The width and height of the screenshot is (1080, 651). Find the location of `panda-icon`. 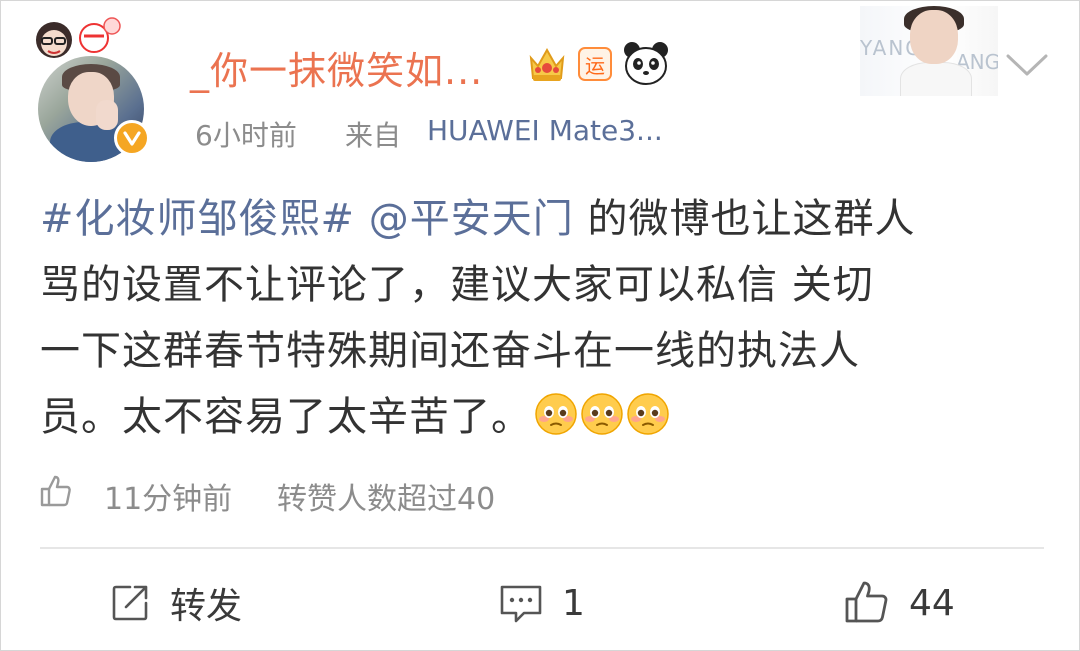

panda-icon is located at coordinates (646, 63).